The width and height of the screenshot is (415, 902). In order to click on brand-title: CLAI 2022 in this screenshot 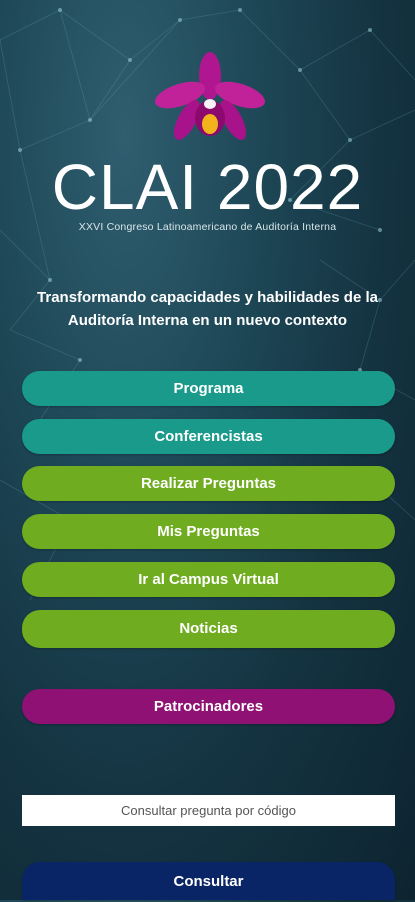, I will do `click(207, 187)`.